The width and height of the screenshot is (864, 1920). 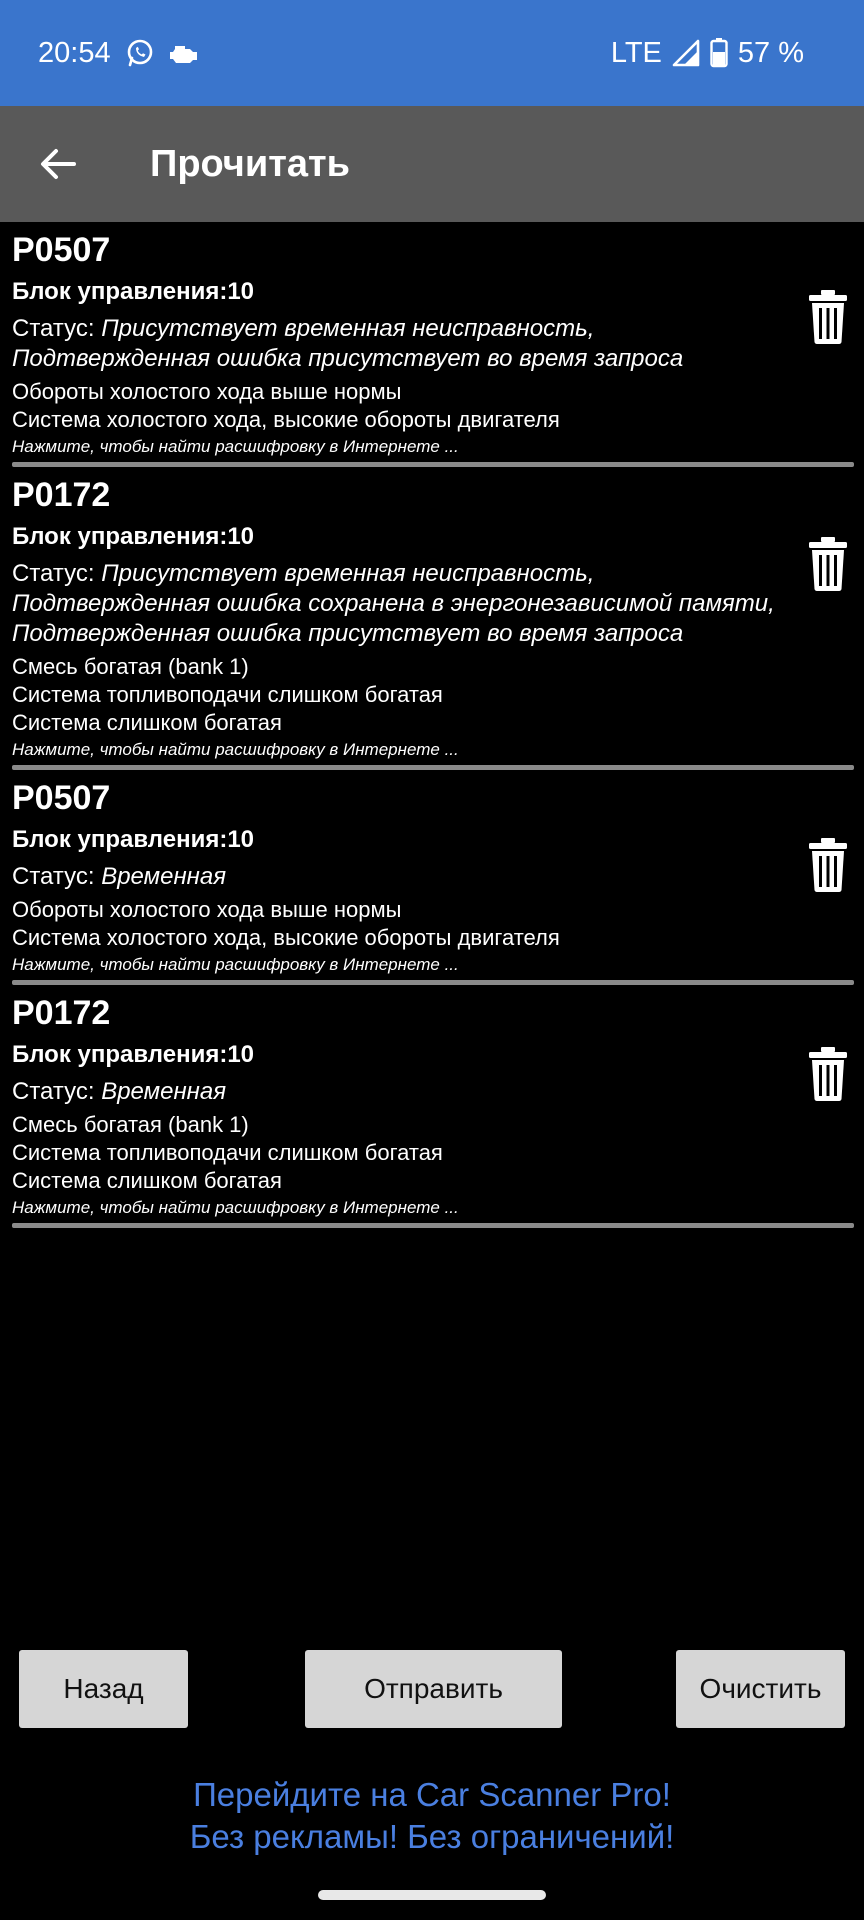 What do you see at coordinates (433, 1689) in the screenshot?
I see `send-button: Отправить` at bounding box center [433, 1689].